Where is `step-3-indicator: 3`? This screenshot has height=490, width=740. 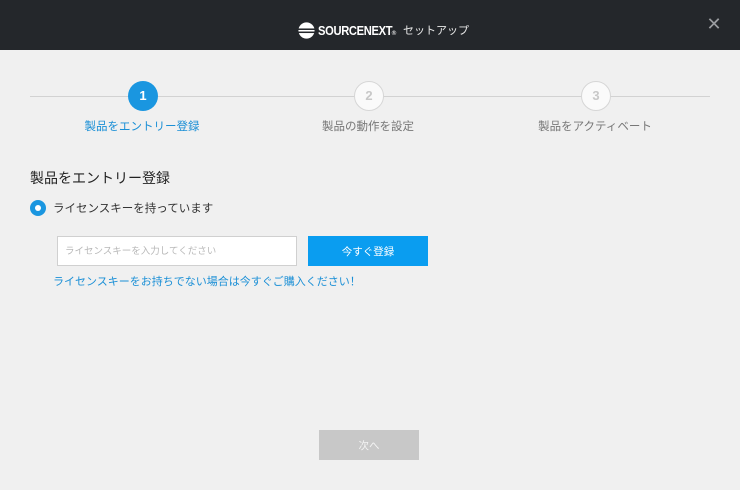 step-3-indicator: 3 is located at coordinates (596, 96).